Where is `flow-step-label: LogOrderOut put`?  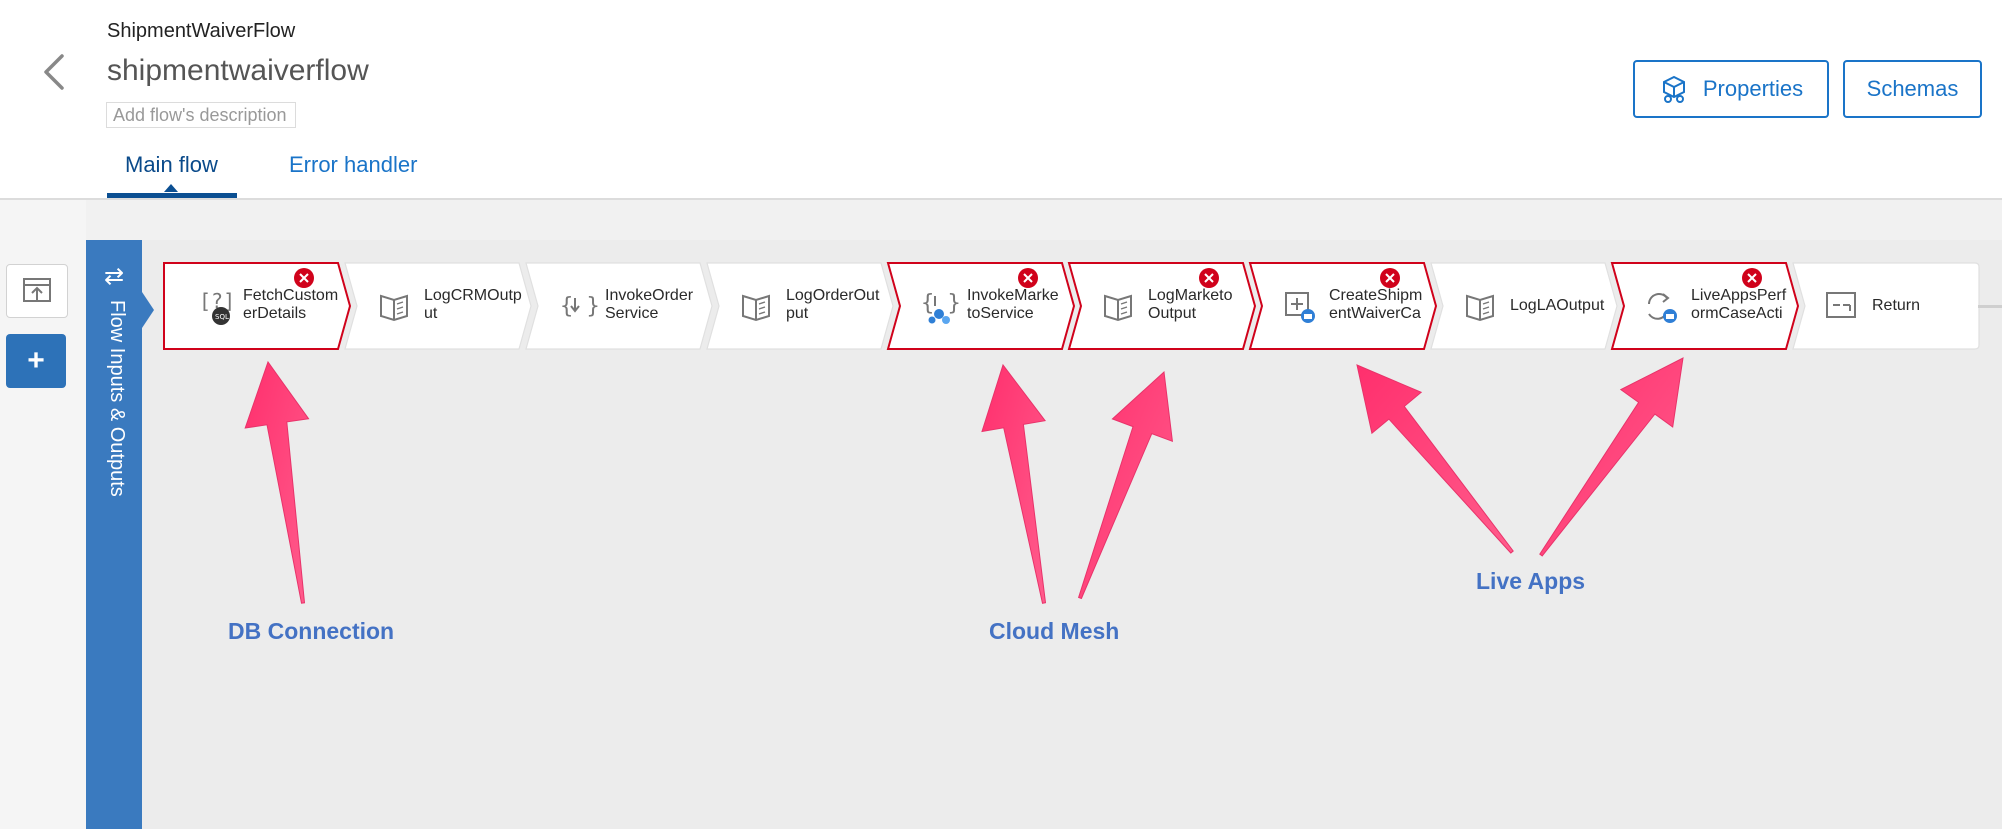 flow-step-label: LogOrderOut put is located at coordinates (832, 305).